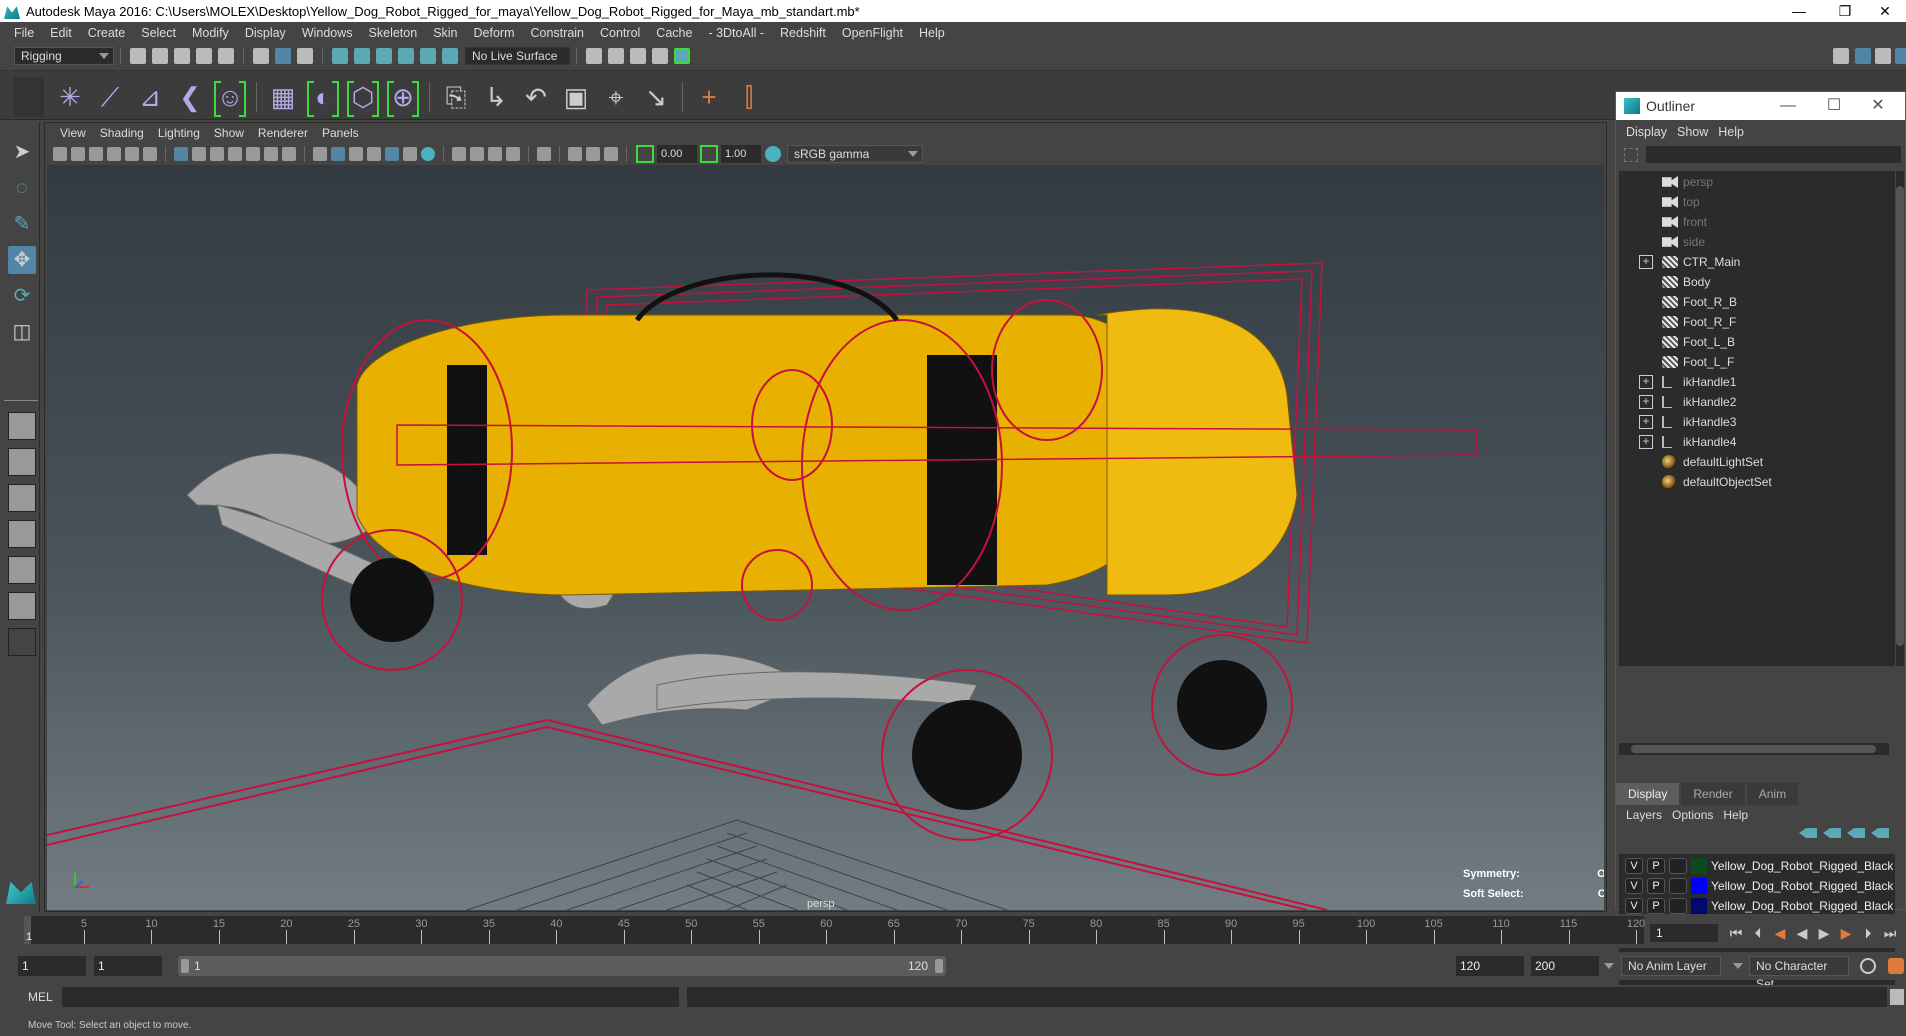 This screenshot has height=1036, width=1906. Describe the element at coordinates (1749, 282) in the screenshot. I see `outliner-item: Body` at that location.